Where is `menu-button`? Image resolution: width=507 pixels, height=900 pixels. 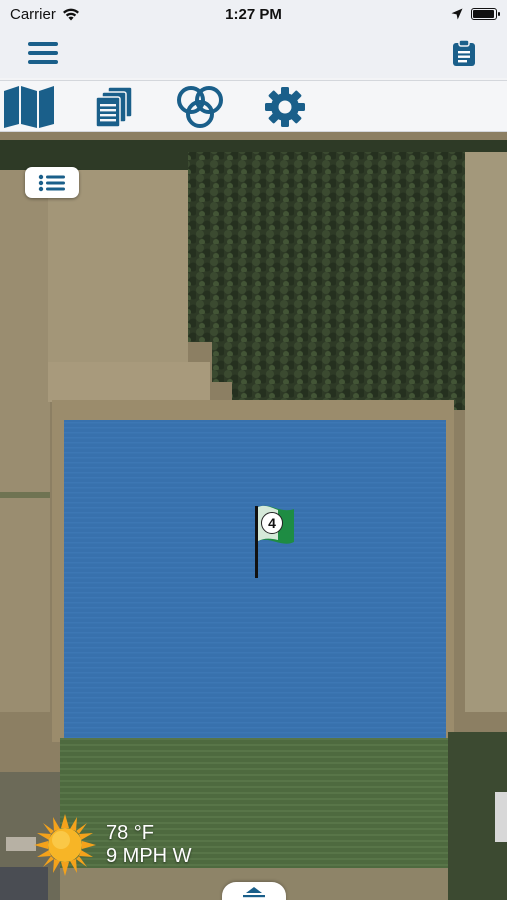
menu-button is located at coordinates (43, 53).